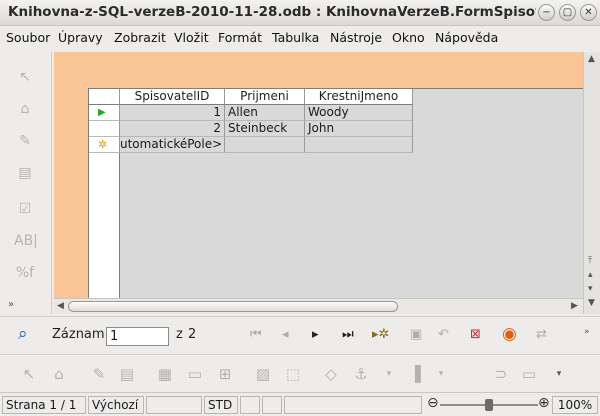  What do you see at coordinates (195, 374) in the screenshot?
I see `tab-order-icon: ▭` at bounding box center [195, 374].